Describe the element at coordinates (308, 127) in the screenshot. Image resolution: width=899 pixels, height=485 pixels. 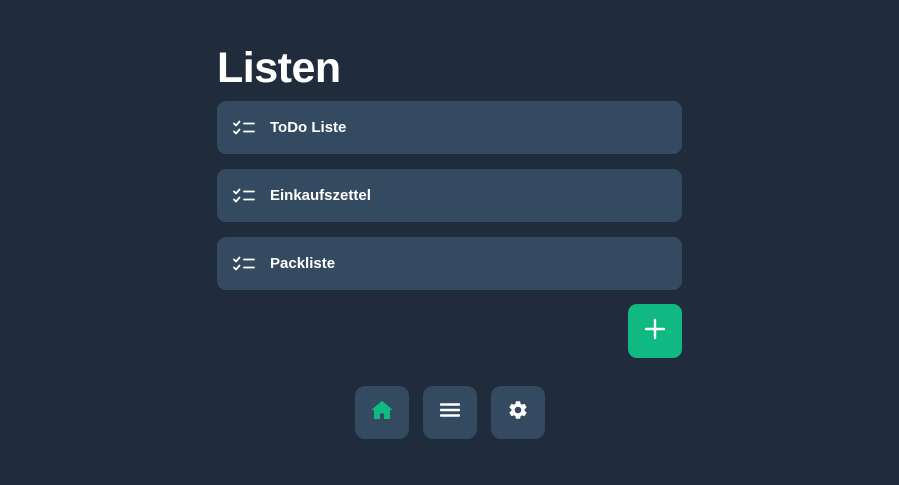
I see `list-item-label: ToDo Liste` at that location.